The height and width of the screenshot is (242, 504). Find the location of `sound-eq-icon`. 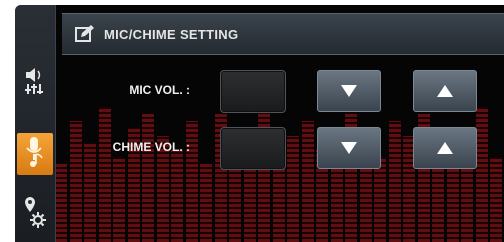

sound-eq-icon is located at coordinates (35, 83).